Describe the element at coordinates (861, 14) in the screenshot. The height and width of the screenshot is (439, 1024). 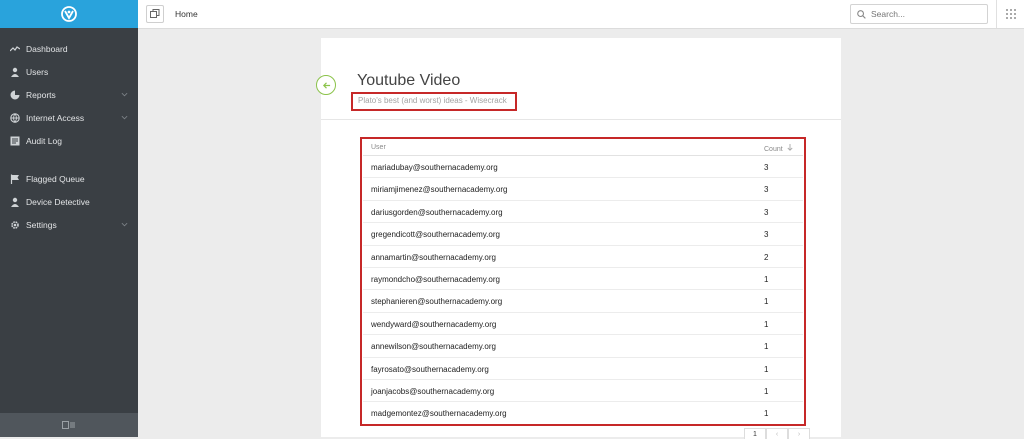
I see `search-icon` at that location.